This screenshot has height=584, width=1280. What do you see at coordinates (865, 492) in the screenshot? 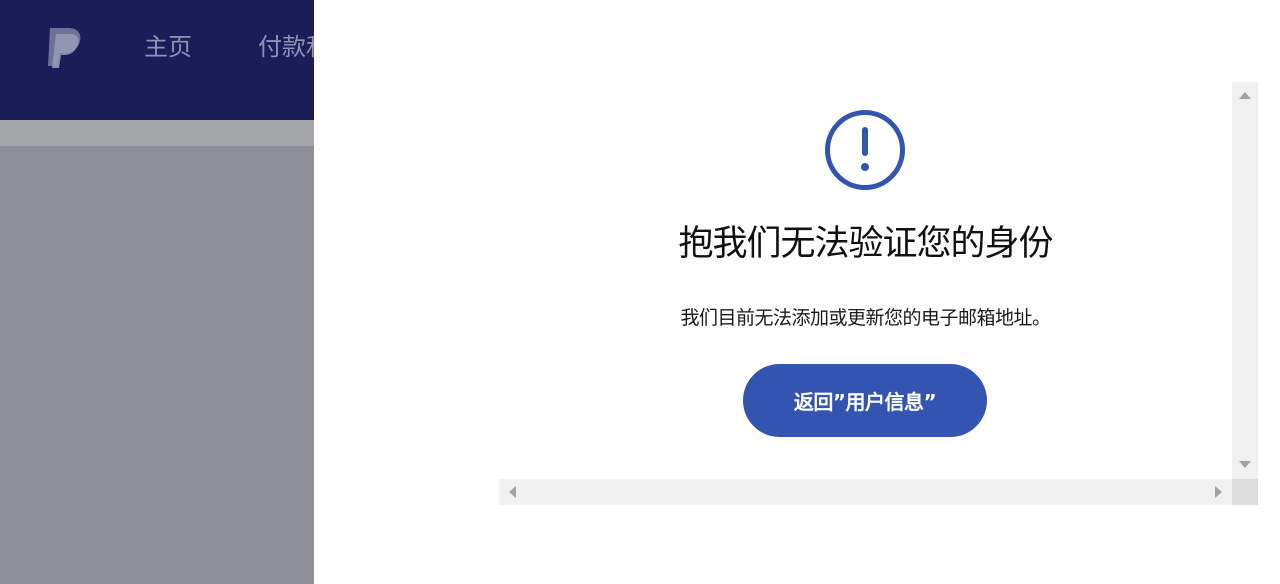
I see `horizontal-scrollbar` at bounding box center [865, 492].